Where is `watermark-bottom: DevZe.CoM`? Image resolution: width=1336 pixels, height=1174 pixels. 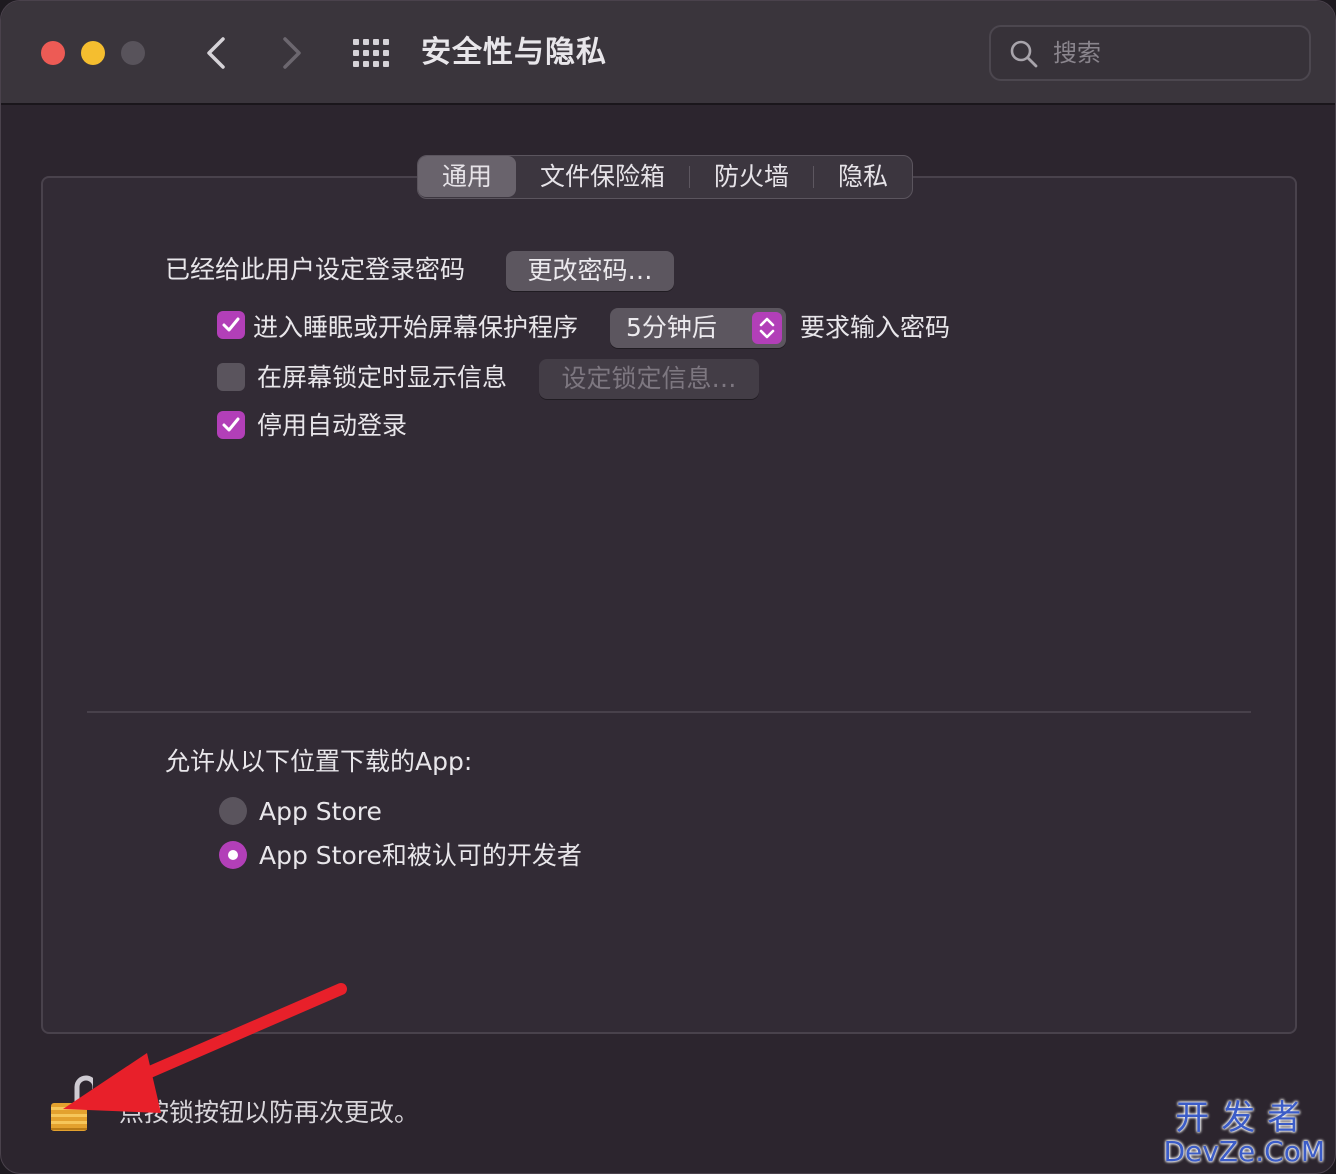 watermark-bottom: DevZe.CoM is located at coordinates (1244, 1151).